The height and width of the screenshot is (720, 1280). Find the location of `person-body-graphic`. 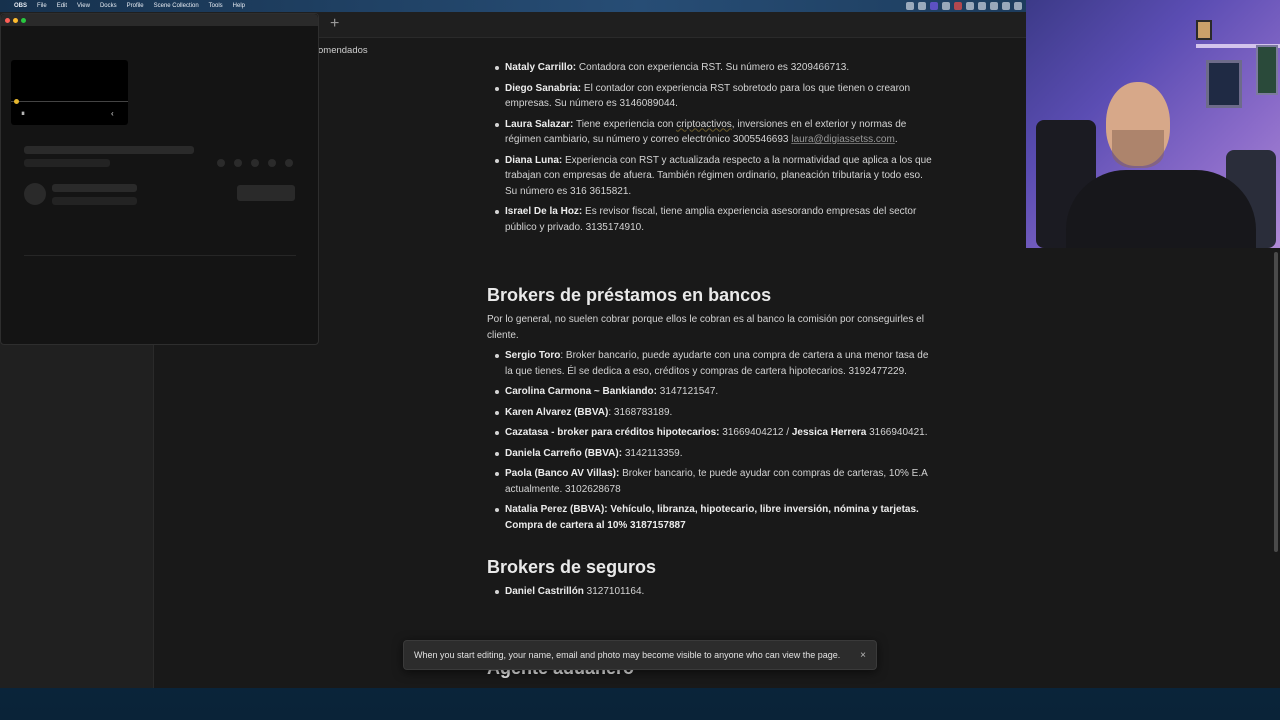

person-body-graphic is located at coordinates (1161, 209).